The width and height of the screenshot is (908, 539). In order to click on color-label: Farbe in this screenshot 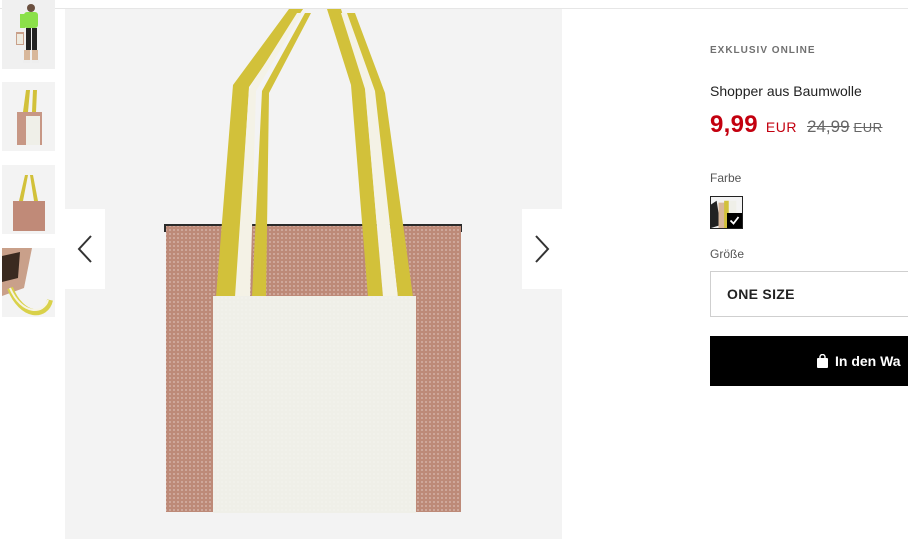, I will do `click(726, 178)`.